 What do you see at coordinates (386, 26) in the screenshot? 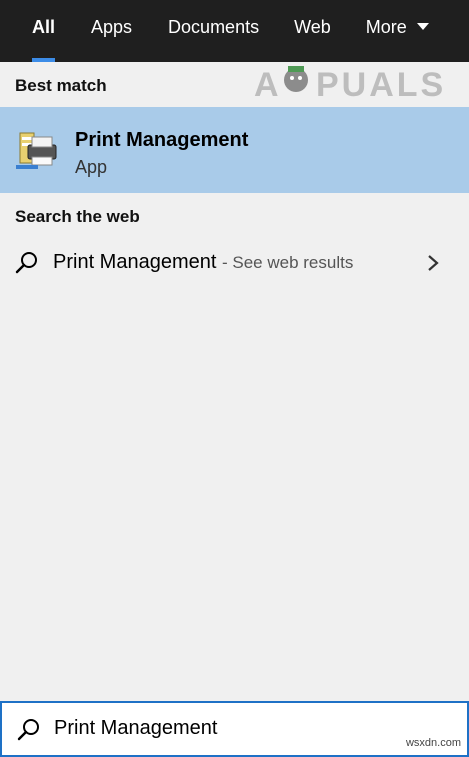
I see `tab-more-label: More` at bounding box center [386, 26].